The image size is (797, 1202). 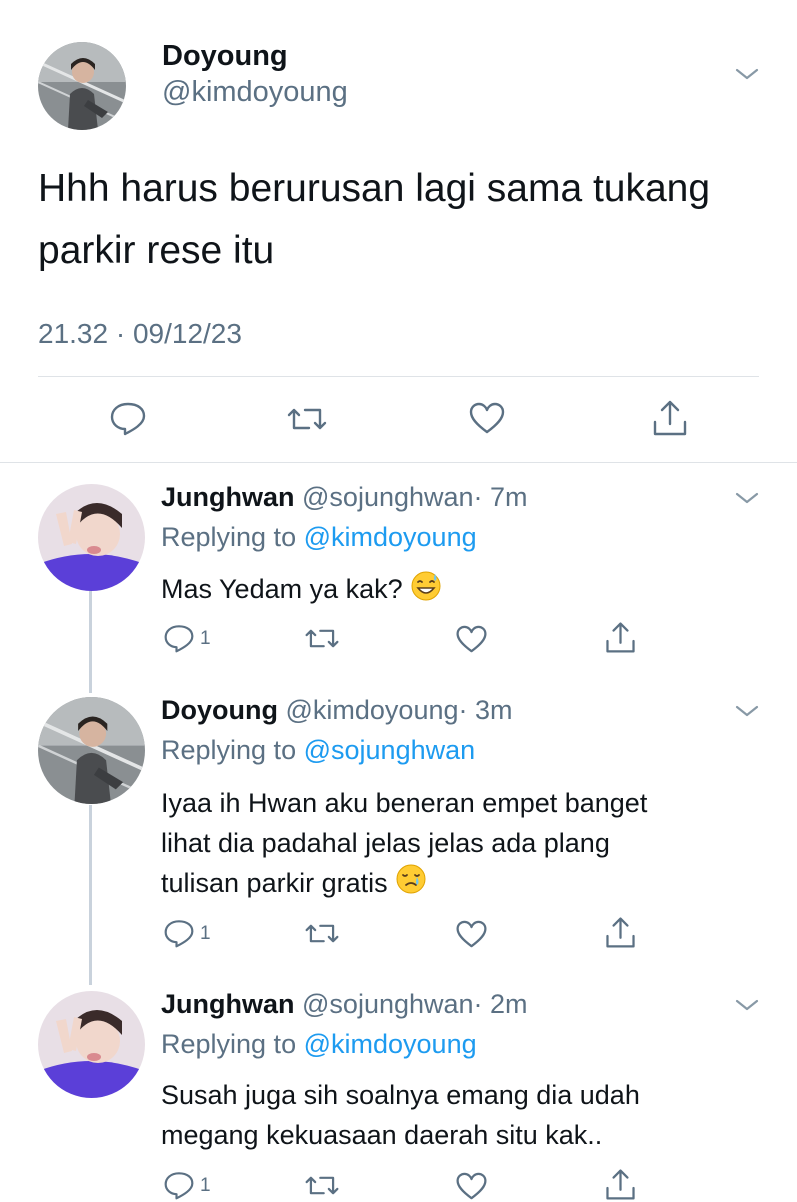 What do you see at coordinates (486, 710) in the screenshot?
I see `reply-time: · 3m` at bounding box center [486, 710].